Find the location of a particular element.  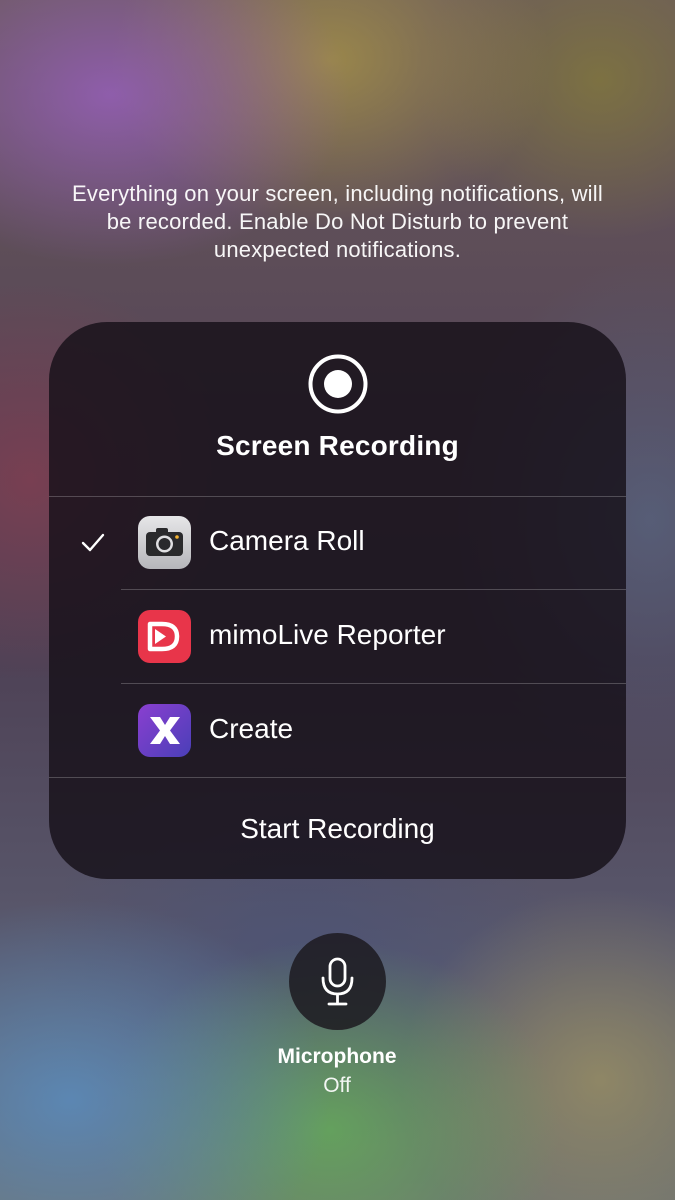

create-app-icon is located at coordinates (164, 730).